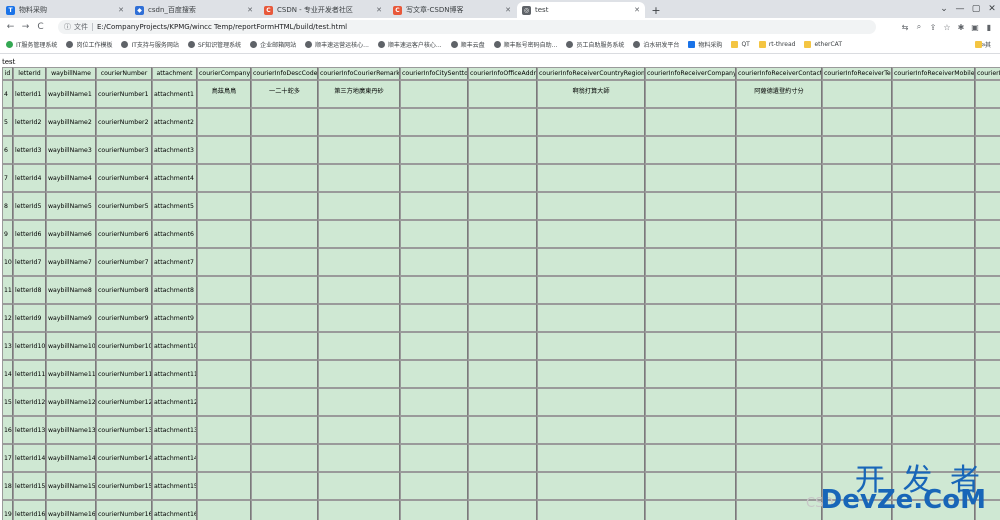 This screenshot has width=1000, height=520. Describe the element at coordinates (690, 73) in the screenshot. I see `column-header-courierInfoReceiverCompany: courierInfoReceiverCompany` at that location.